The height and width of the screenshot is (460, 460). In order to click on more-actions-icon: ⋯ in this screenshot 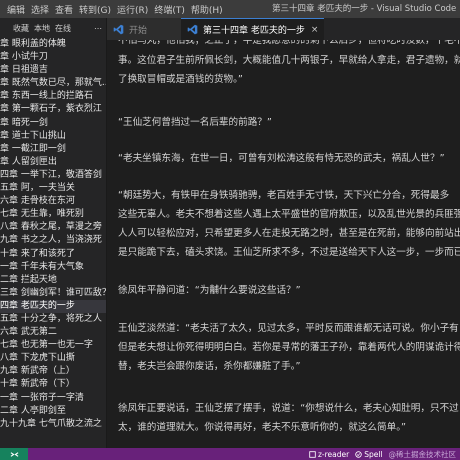, I will do `click(98, 28)`.